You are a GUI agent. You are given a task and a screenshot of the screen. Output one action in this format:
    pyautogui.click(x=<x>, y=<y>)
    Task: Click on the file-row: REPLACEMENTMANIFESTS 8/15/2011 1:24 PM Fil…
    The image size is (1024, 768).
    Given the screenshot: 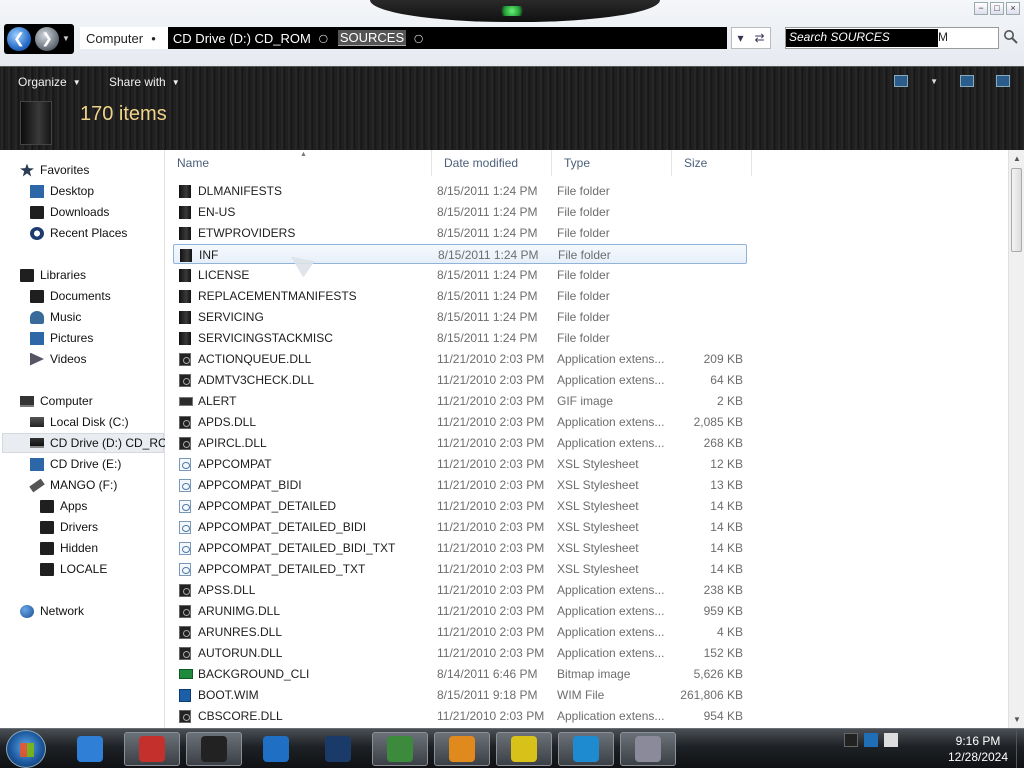 What is the action you would take?
    pyautogui.click(x=460, y=296)
    